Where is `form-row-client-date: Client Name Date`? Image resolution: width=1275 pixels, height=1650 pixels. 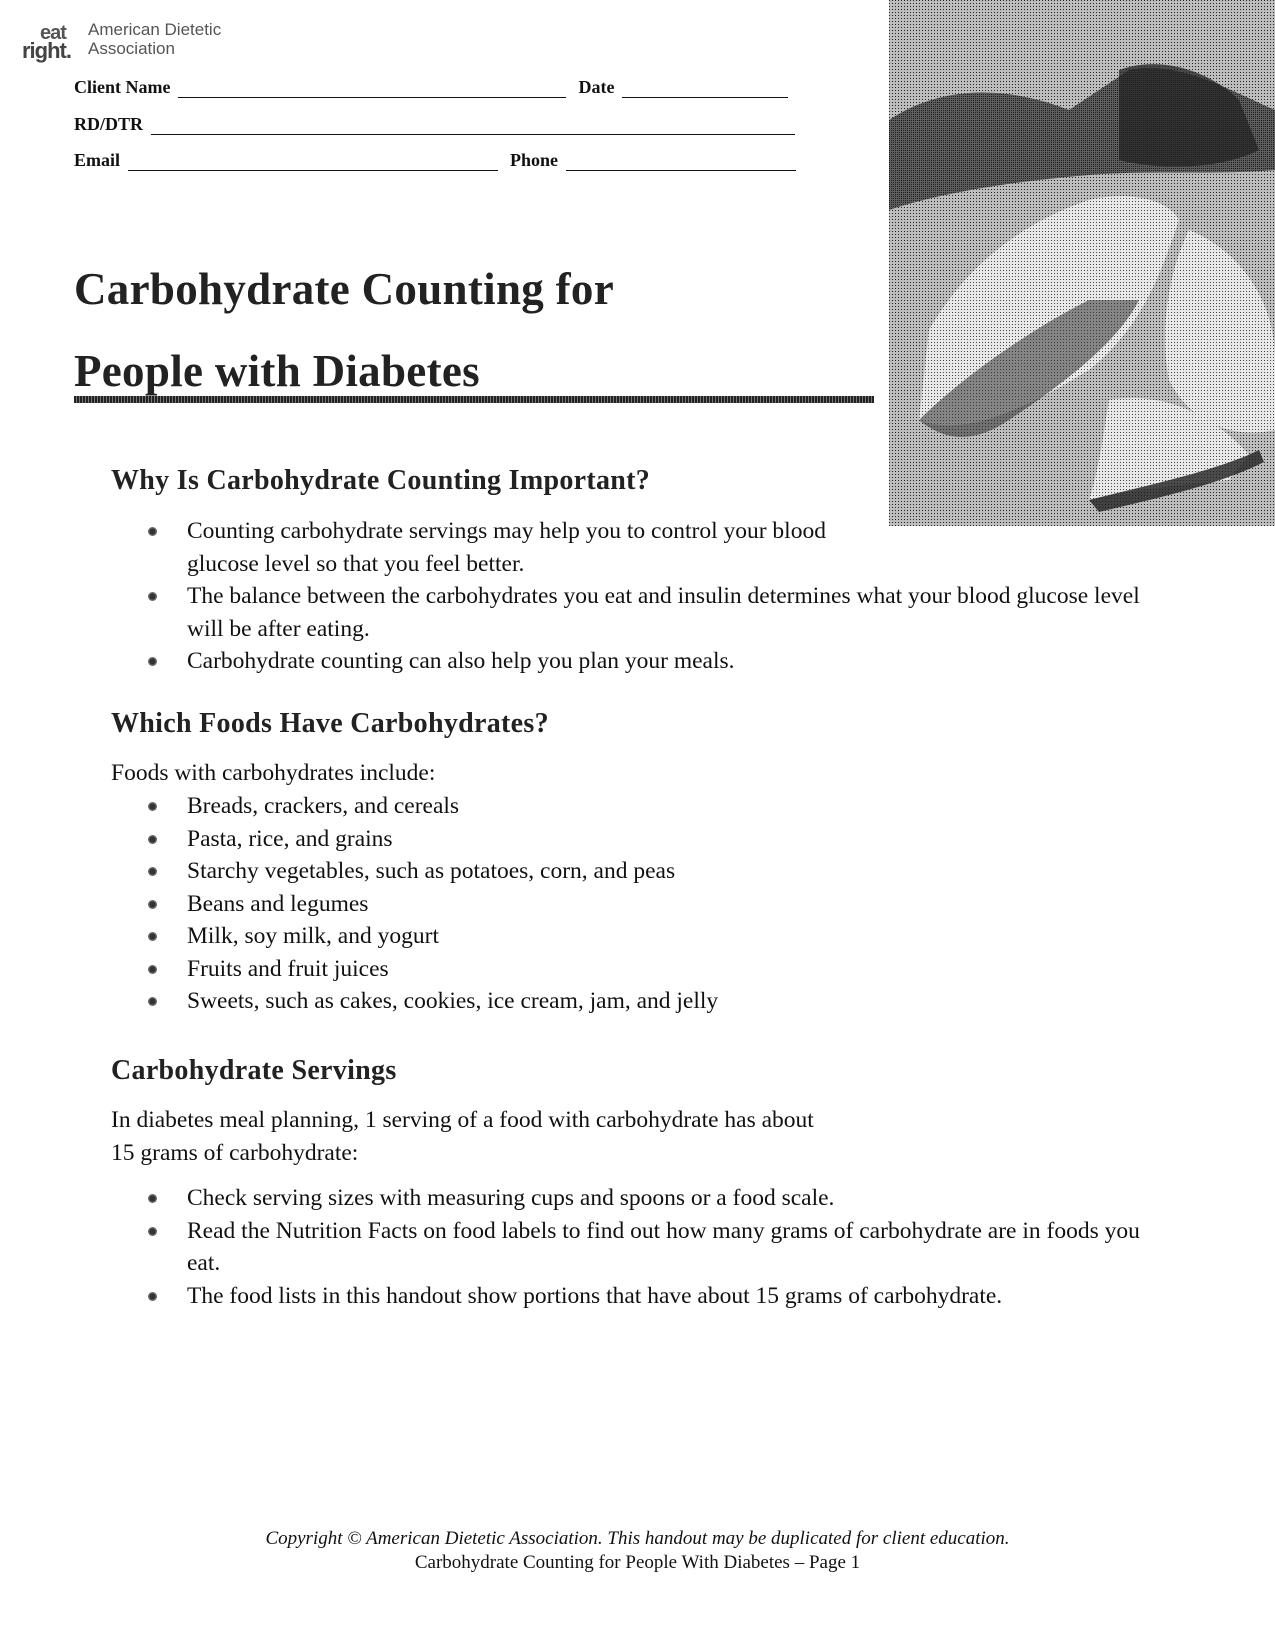
form-row-client-date: Client Name Date is located at coordinates (431, 86).